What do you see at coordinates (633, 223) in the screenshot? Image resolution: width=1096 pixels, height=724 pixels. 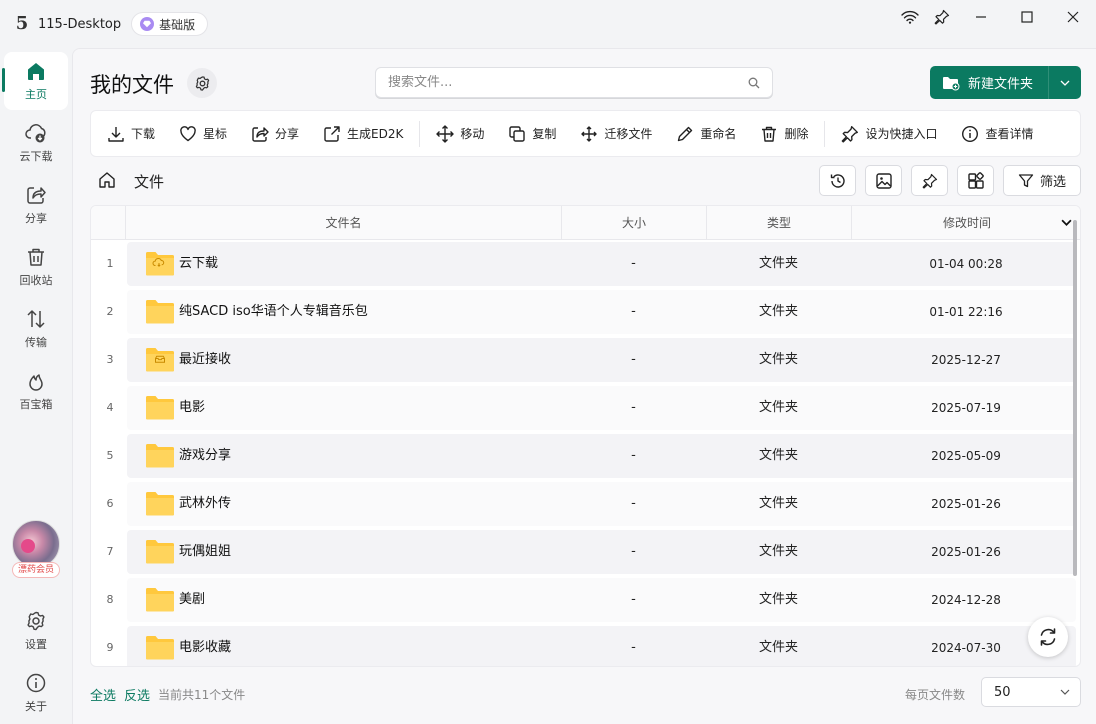 I see `column-header-size: 大小` at bounding box center [633, 223].